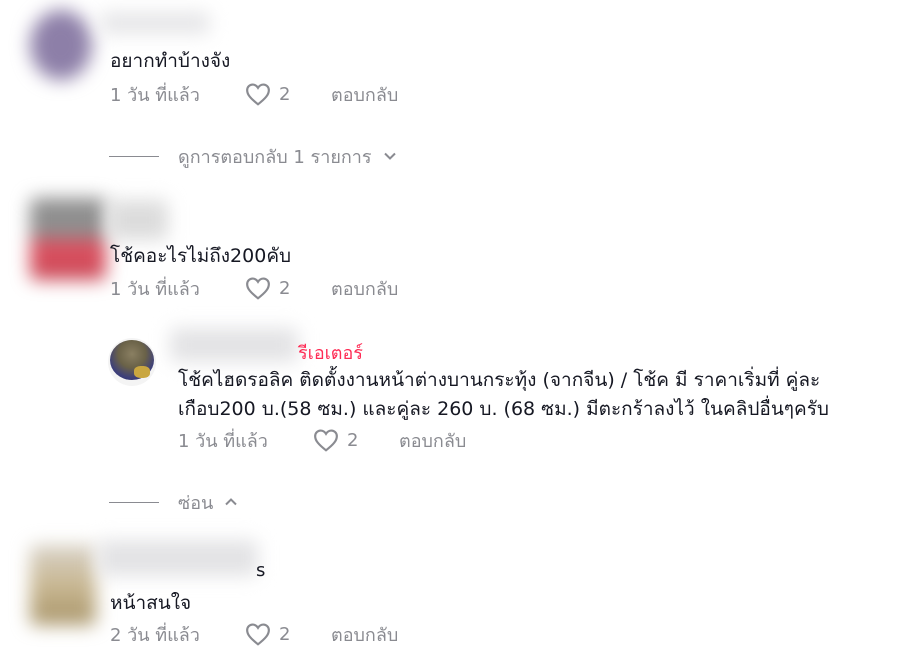 The width and height of the screenshot is (897, 664). What do you see at coordinates (170, 61) in the screenshot?
I see `comment-text: อยากทำบ้างจัง` at bounding box center [170, 61].